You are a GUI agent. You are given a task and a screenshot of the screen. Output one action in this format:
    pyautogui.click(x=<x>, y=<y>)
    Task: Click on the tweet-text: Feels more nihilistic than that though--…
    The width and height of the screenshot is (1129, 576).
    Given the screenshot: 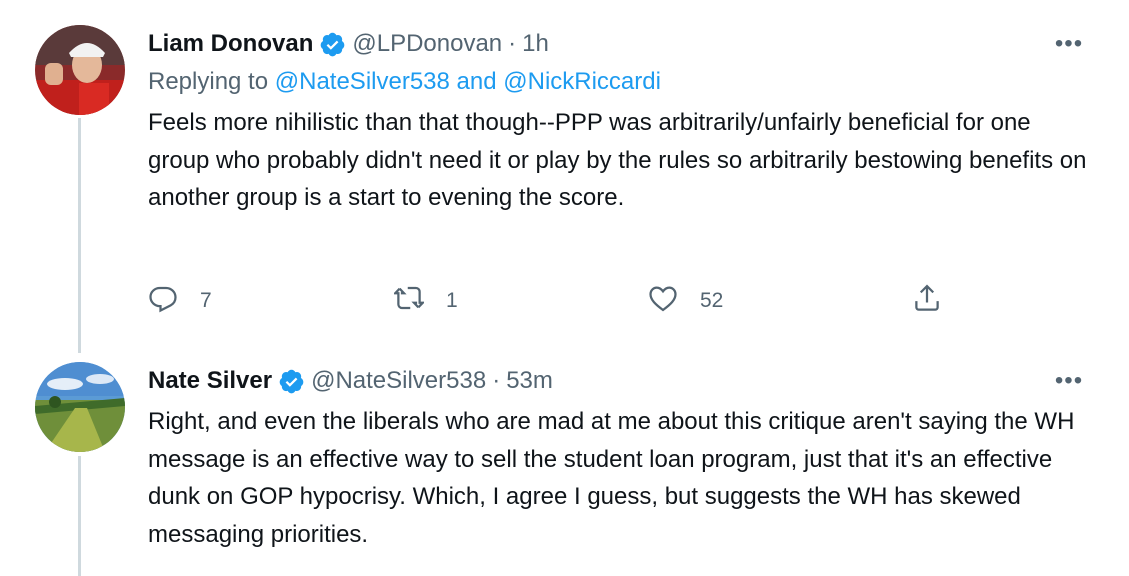 What is the action you would take?
    pyautogui.click(x=617, y=160)
    